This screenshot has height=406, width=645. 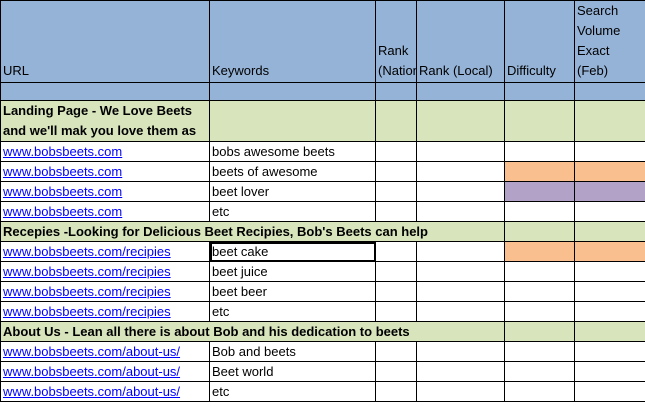 What do you see at coordinates (292, 151) in the screenshot?
I see `keyword-cell: bobs awesome beets` at bounding box center [292, 151].